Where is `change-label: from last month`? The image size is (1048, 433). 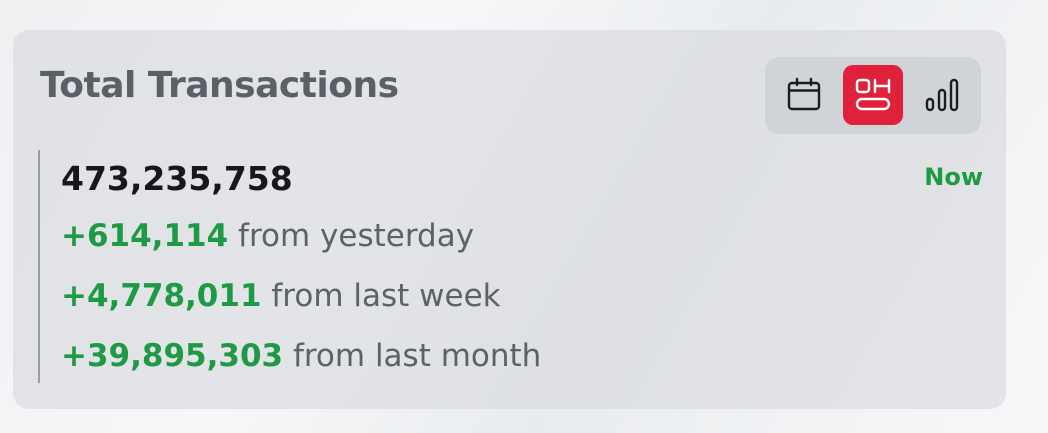 change-label: from last month is located at coordinates (417, 356).